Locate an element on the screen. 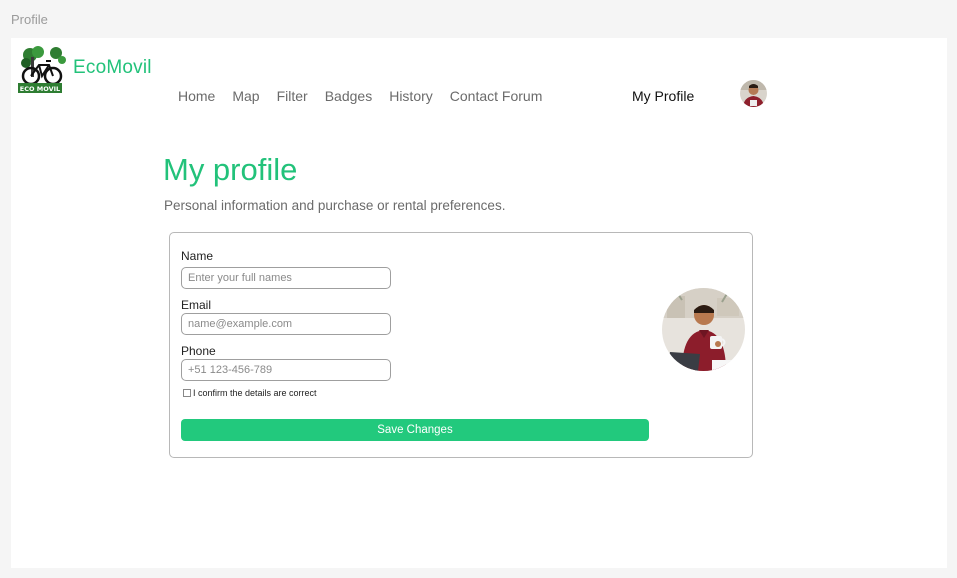 Image resolution: width=957 pixels, height=578 pixels. brand-name: EcoMovil is located at coordinates (112, 67).